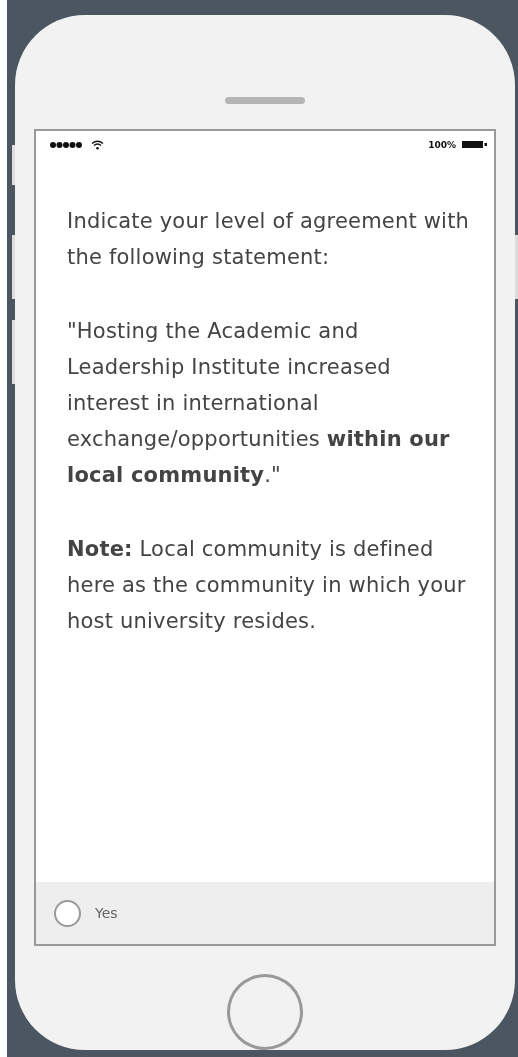  Describe the element at coordinates (265, 1012) in the screenshot. I see `home-button` at that location.